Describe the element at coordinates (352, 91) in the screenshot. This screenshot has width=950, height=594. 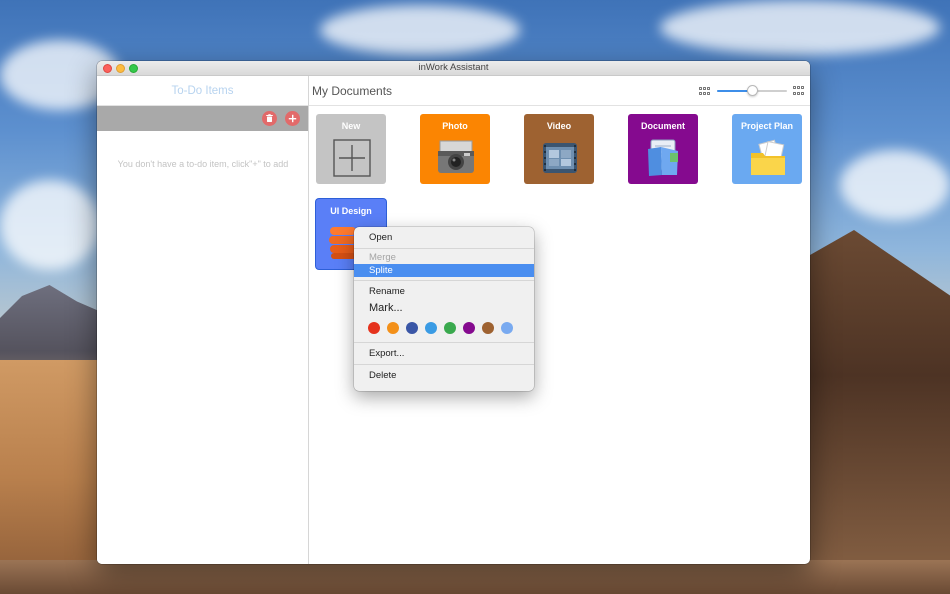
I see `page-title: My Documents` at that location.